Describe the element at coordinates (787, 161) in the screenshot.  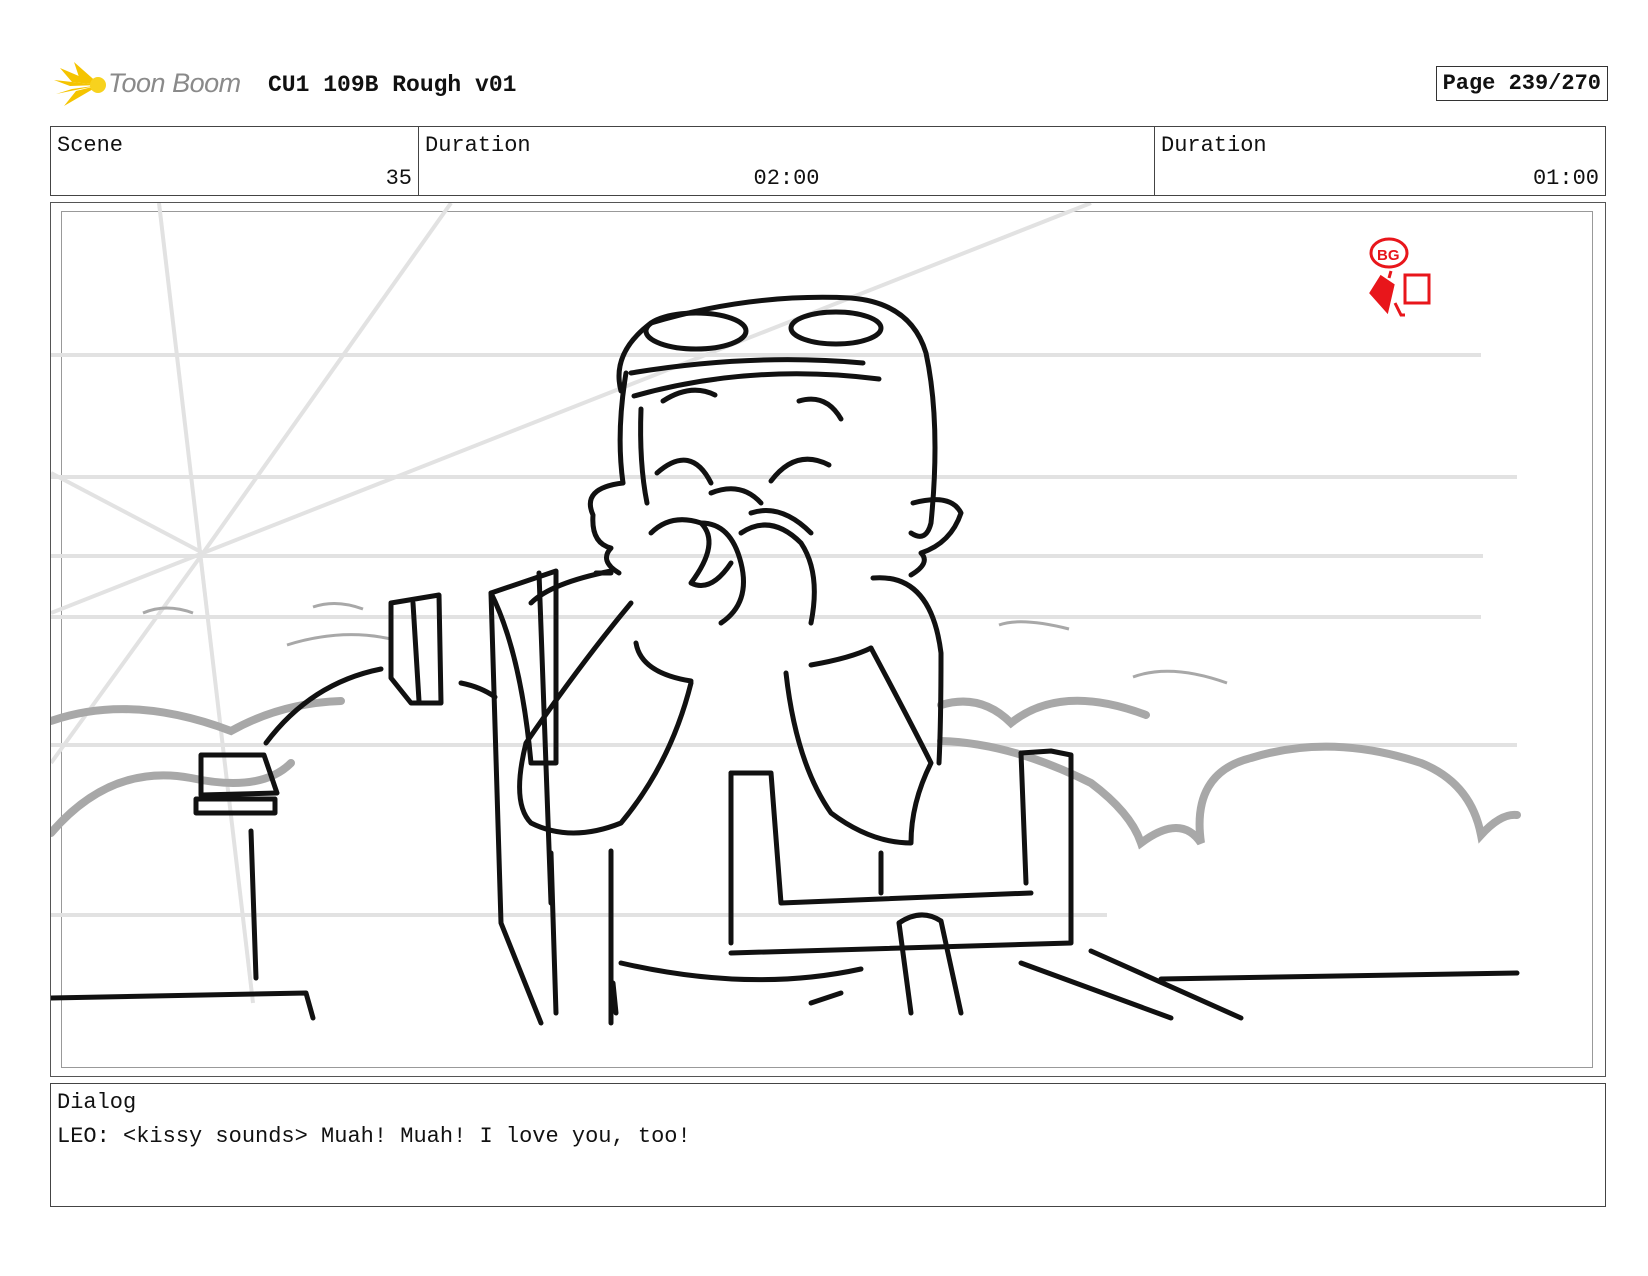
I see `duration-cell-primary: Duration 02:00` at that location.